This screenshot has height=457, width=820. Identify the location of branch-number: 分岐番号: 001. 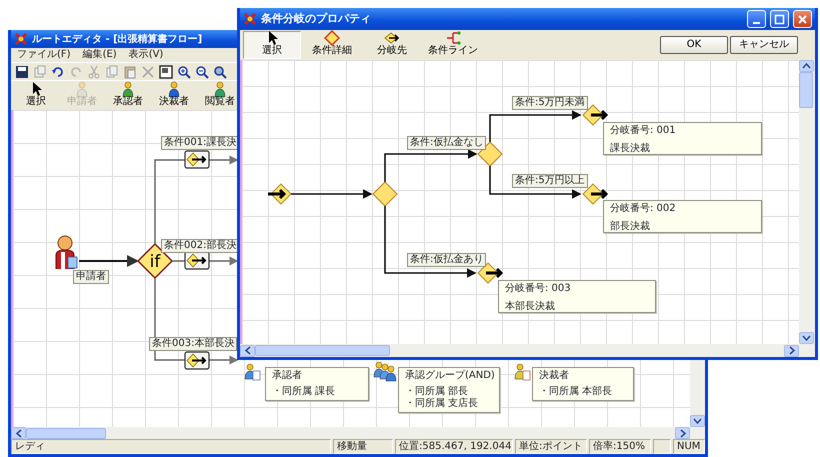
(643, 131).